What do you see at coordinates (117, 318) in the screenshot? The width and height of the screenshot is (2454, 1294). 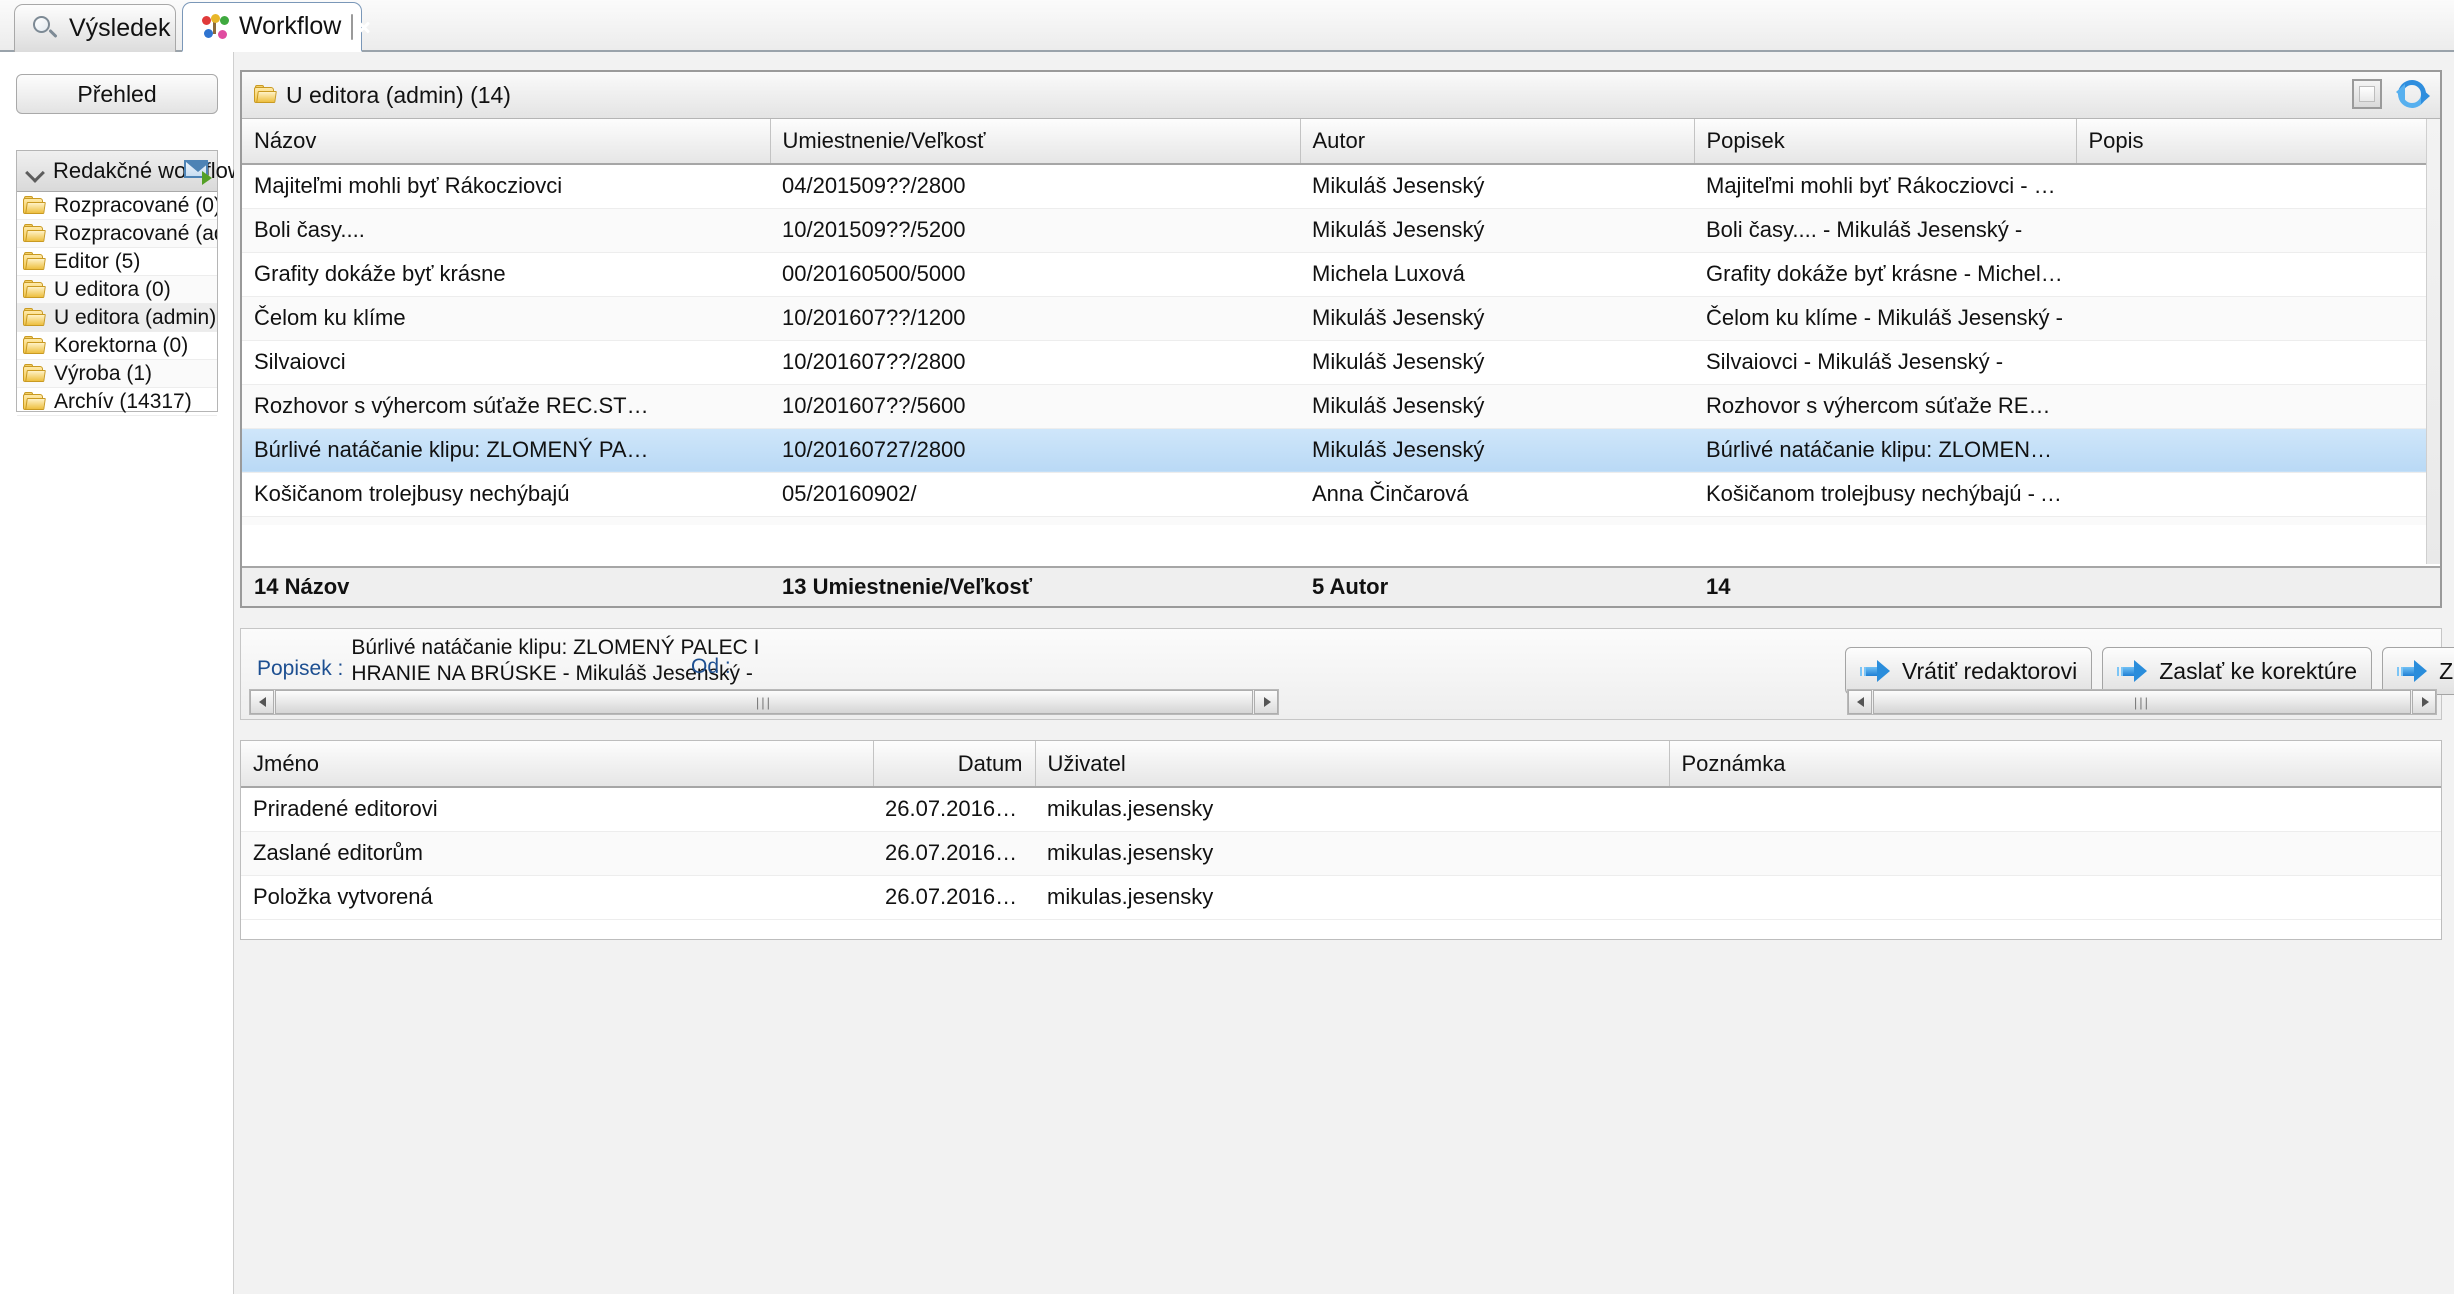 I see `sidebar-item-u-editora-admin: U editora (admin) (14)` at bounding box center [117, 318].